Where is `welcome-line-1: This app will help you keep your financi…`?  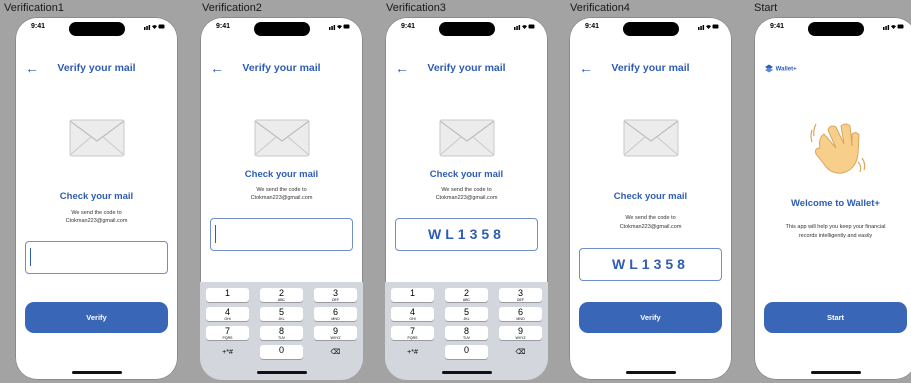 welcome-line-1: This app will help you keep your financi… is located at coordinates (835, 227).